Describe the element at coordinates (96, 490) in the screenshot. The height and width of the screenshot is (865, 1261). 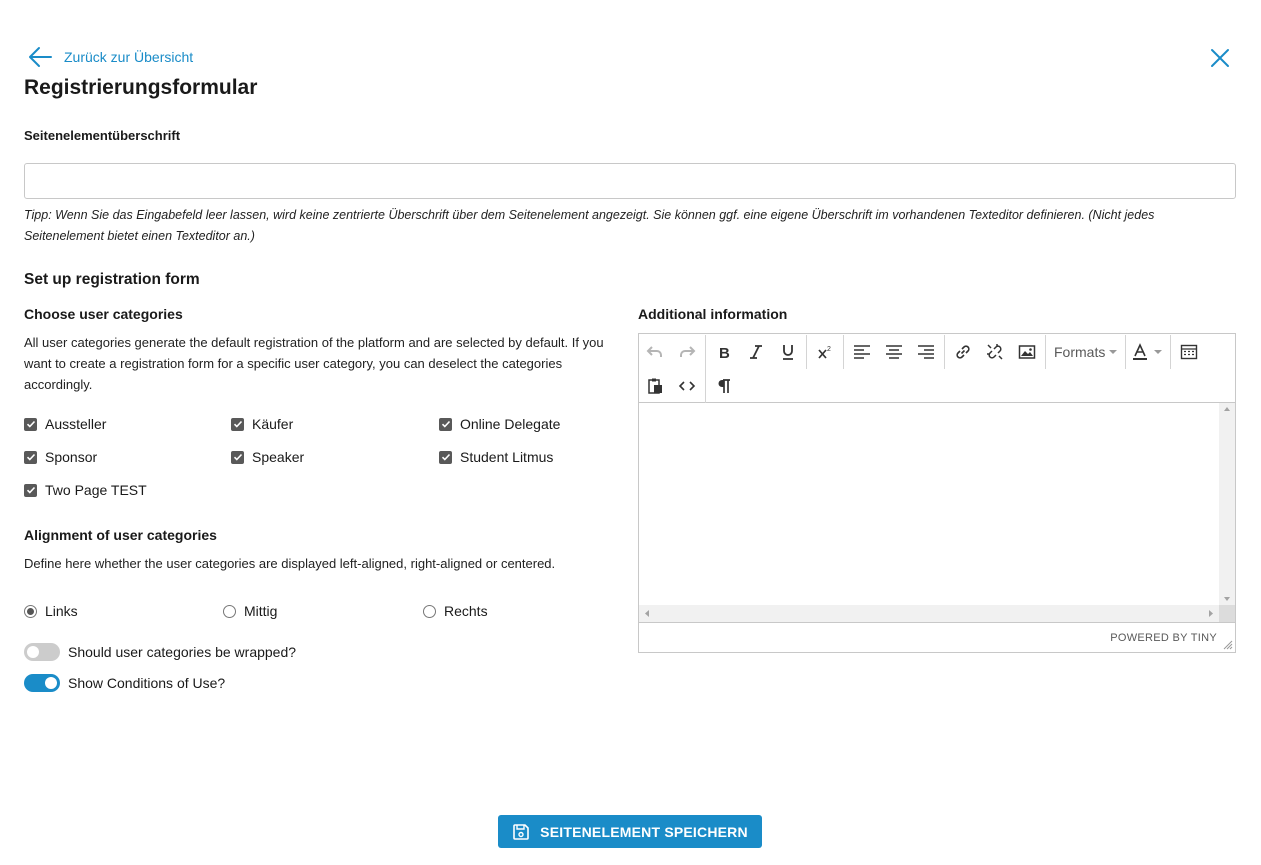
I see `category-label: Two Page TEST` at that location.